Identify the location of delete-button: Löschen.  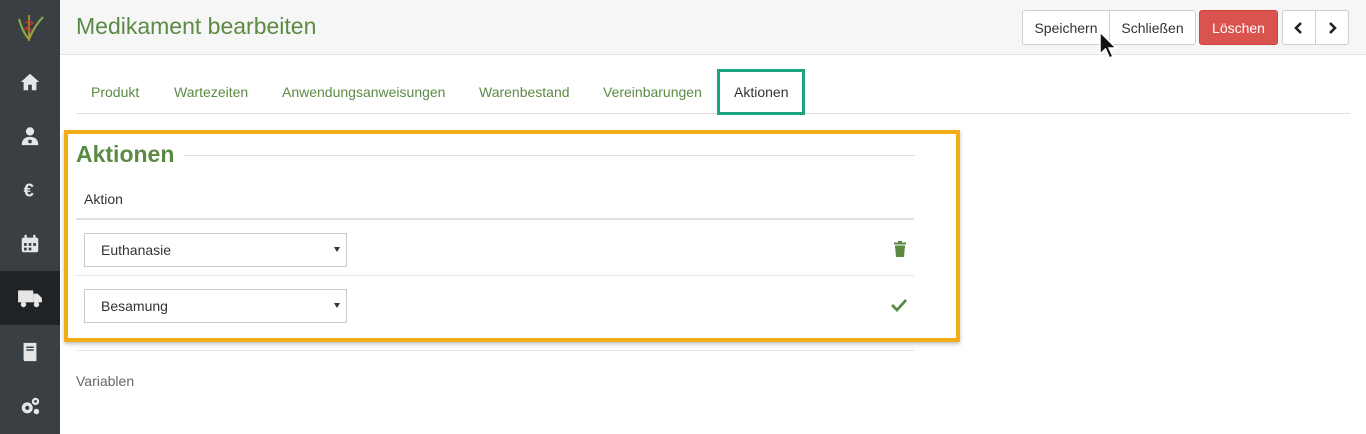
(1238, 27).